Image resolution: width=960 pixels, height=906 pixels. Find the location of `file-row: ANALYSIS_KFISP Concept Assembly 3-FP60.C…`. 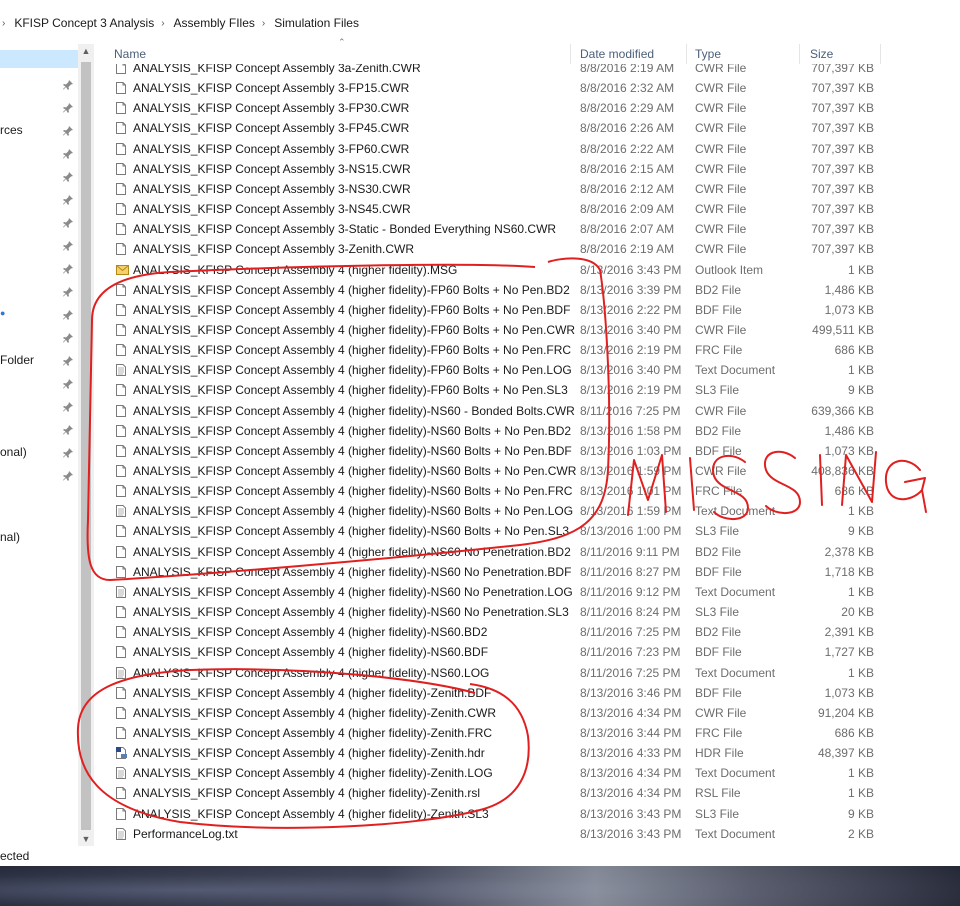

file-row: ANALYSIS_KFISP Concept Assembly 3-FP60.C… is located at coordinates (527, 149).